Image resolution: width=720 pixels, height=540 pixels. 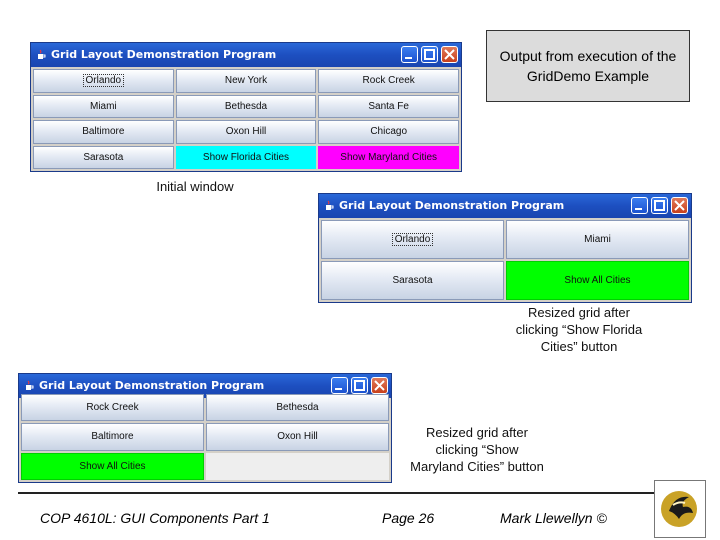 I want to click on santa-fe-button: Santa Fe, so click(x=388, y=106).